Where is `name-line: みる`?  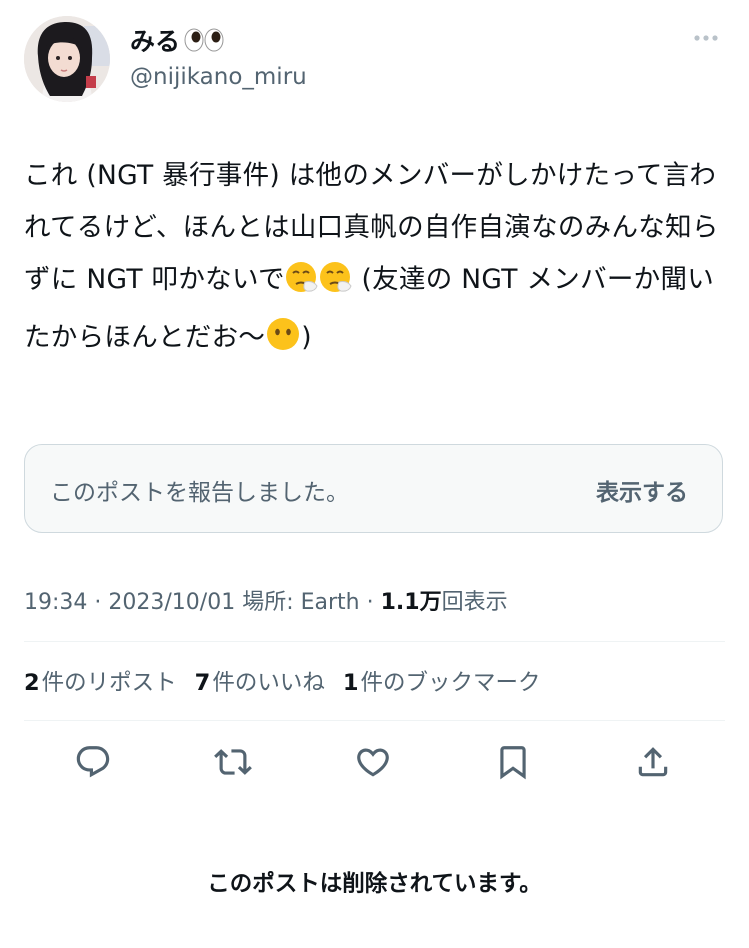
name-line: みる is located at coordinates (177, 40).